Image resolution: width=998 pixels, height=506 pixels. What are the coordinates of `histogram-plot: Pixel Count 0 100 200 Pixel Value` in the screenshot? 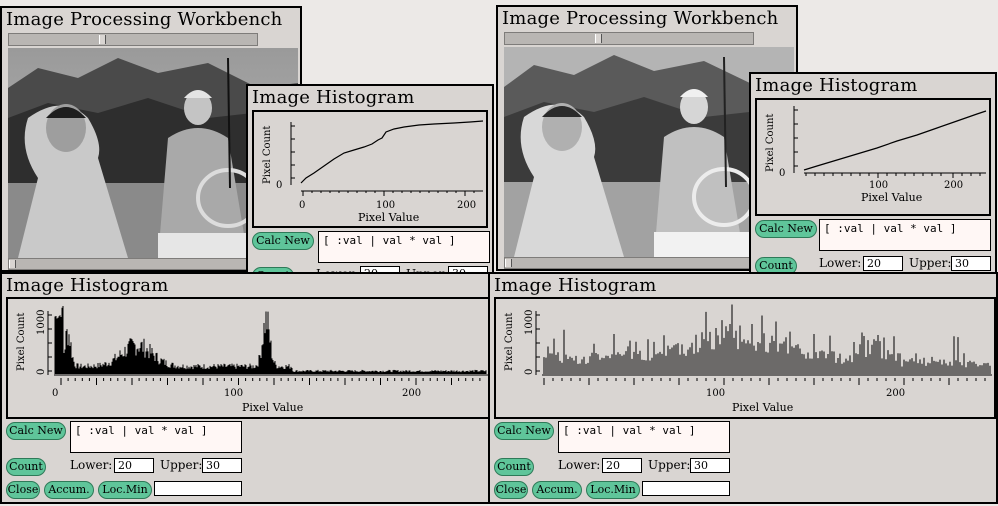 It's located at (873, 157).